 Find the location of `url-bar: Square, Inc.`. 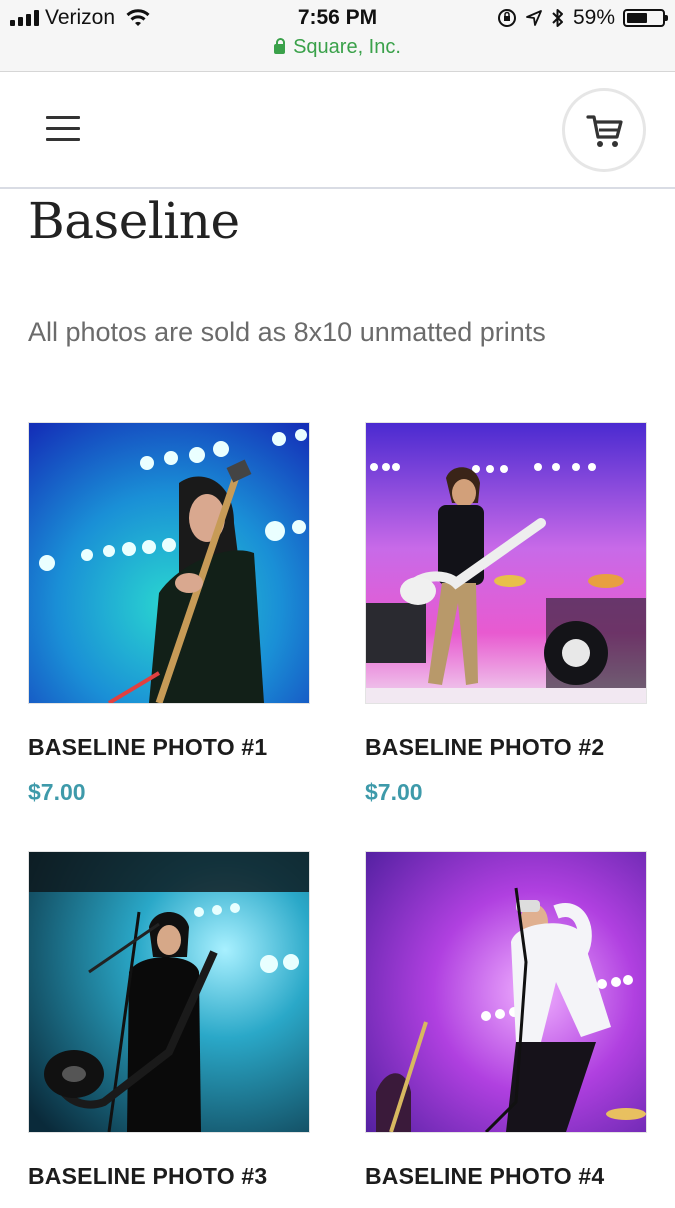

url-bar: Square, Inc. is located at coordinates (337, 47).